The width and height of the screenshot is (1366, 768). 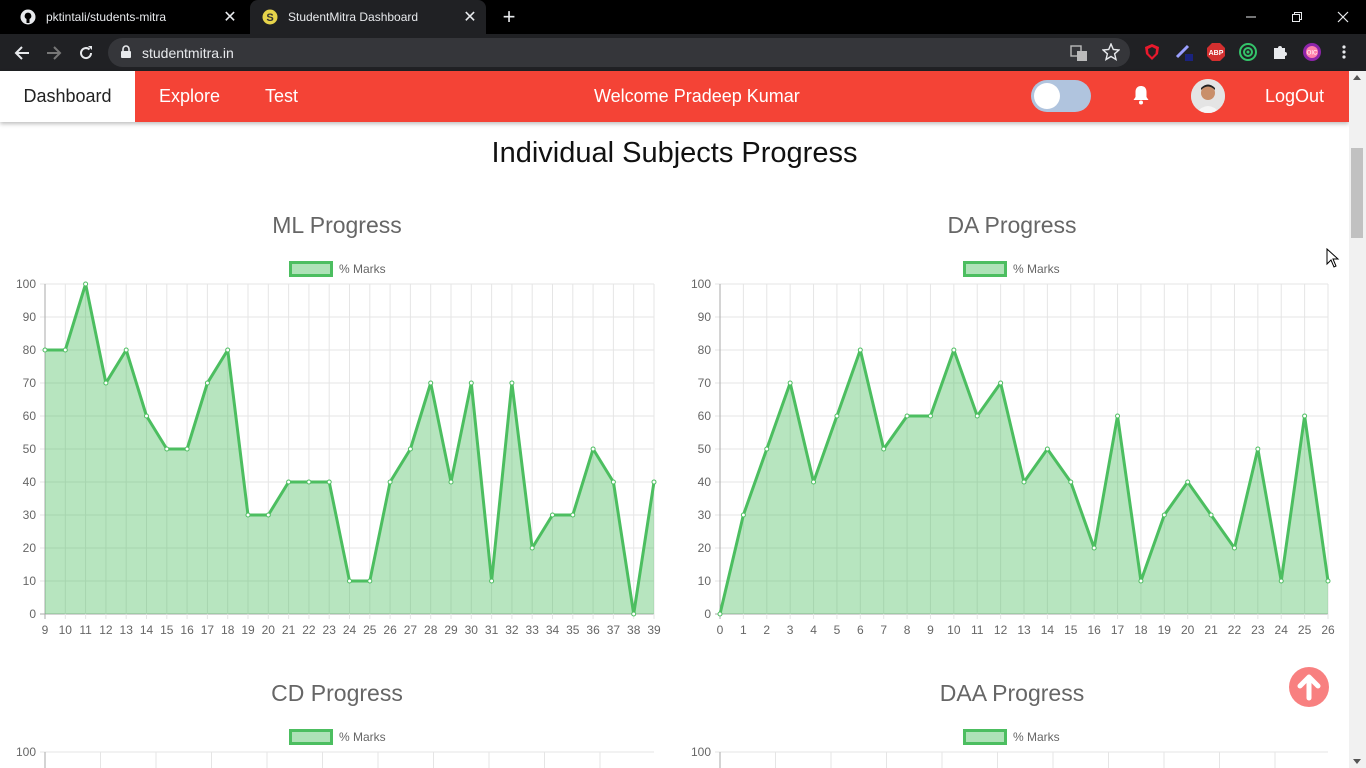 I want to click on cd-chart-title: CD Progress, so click(x=337, y=693).